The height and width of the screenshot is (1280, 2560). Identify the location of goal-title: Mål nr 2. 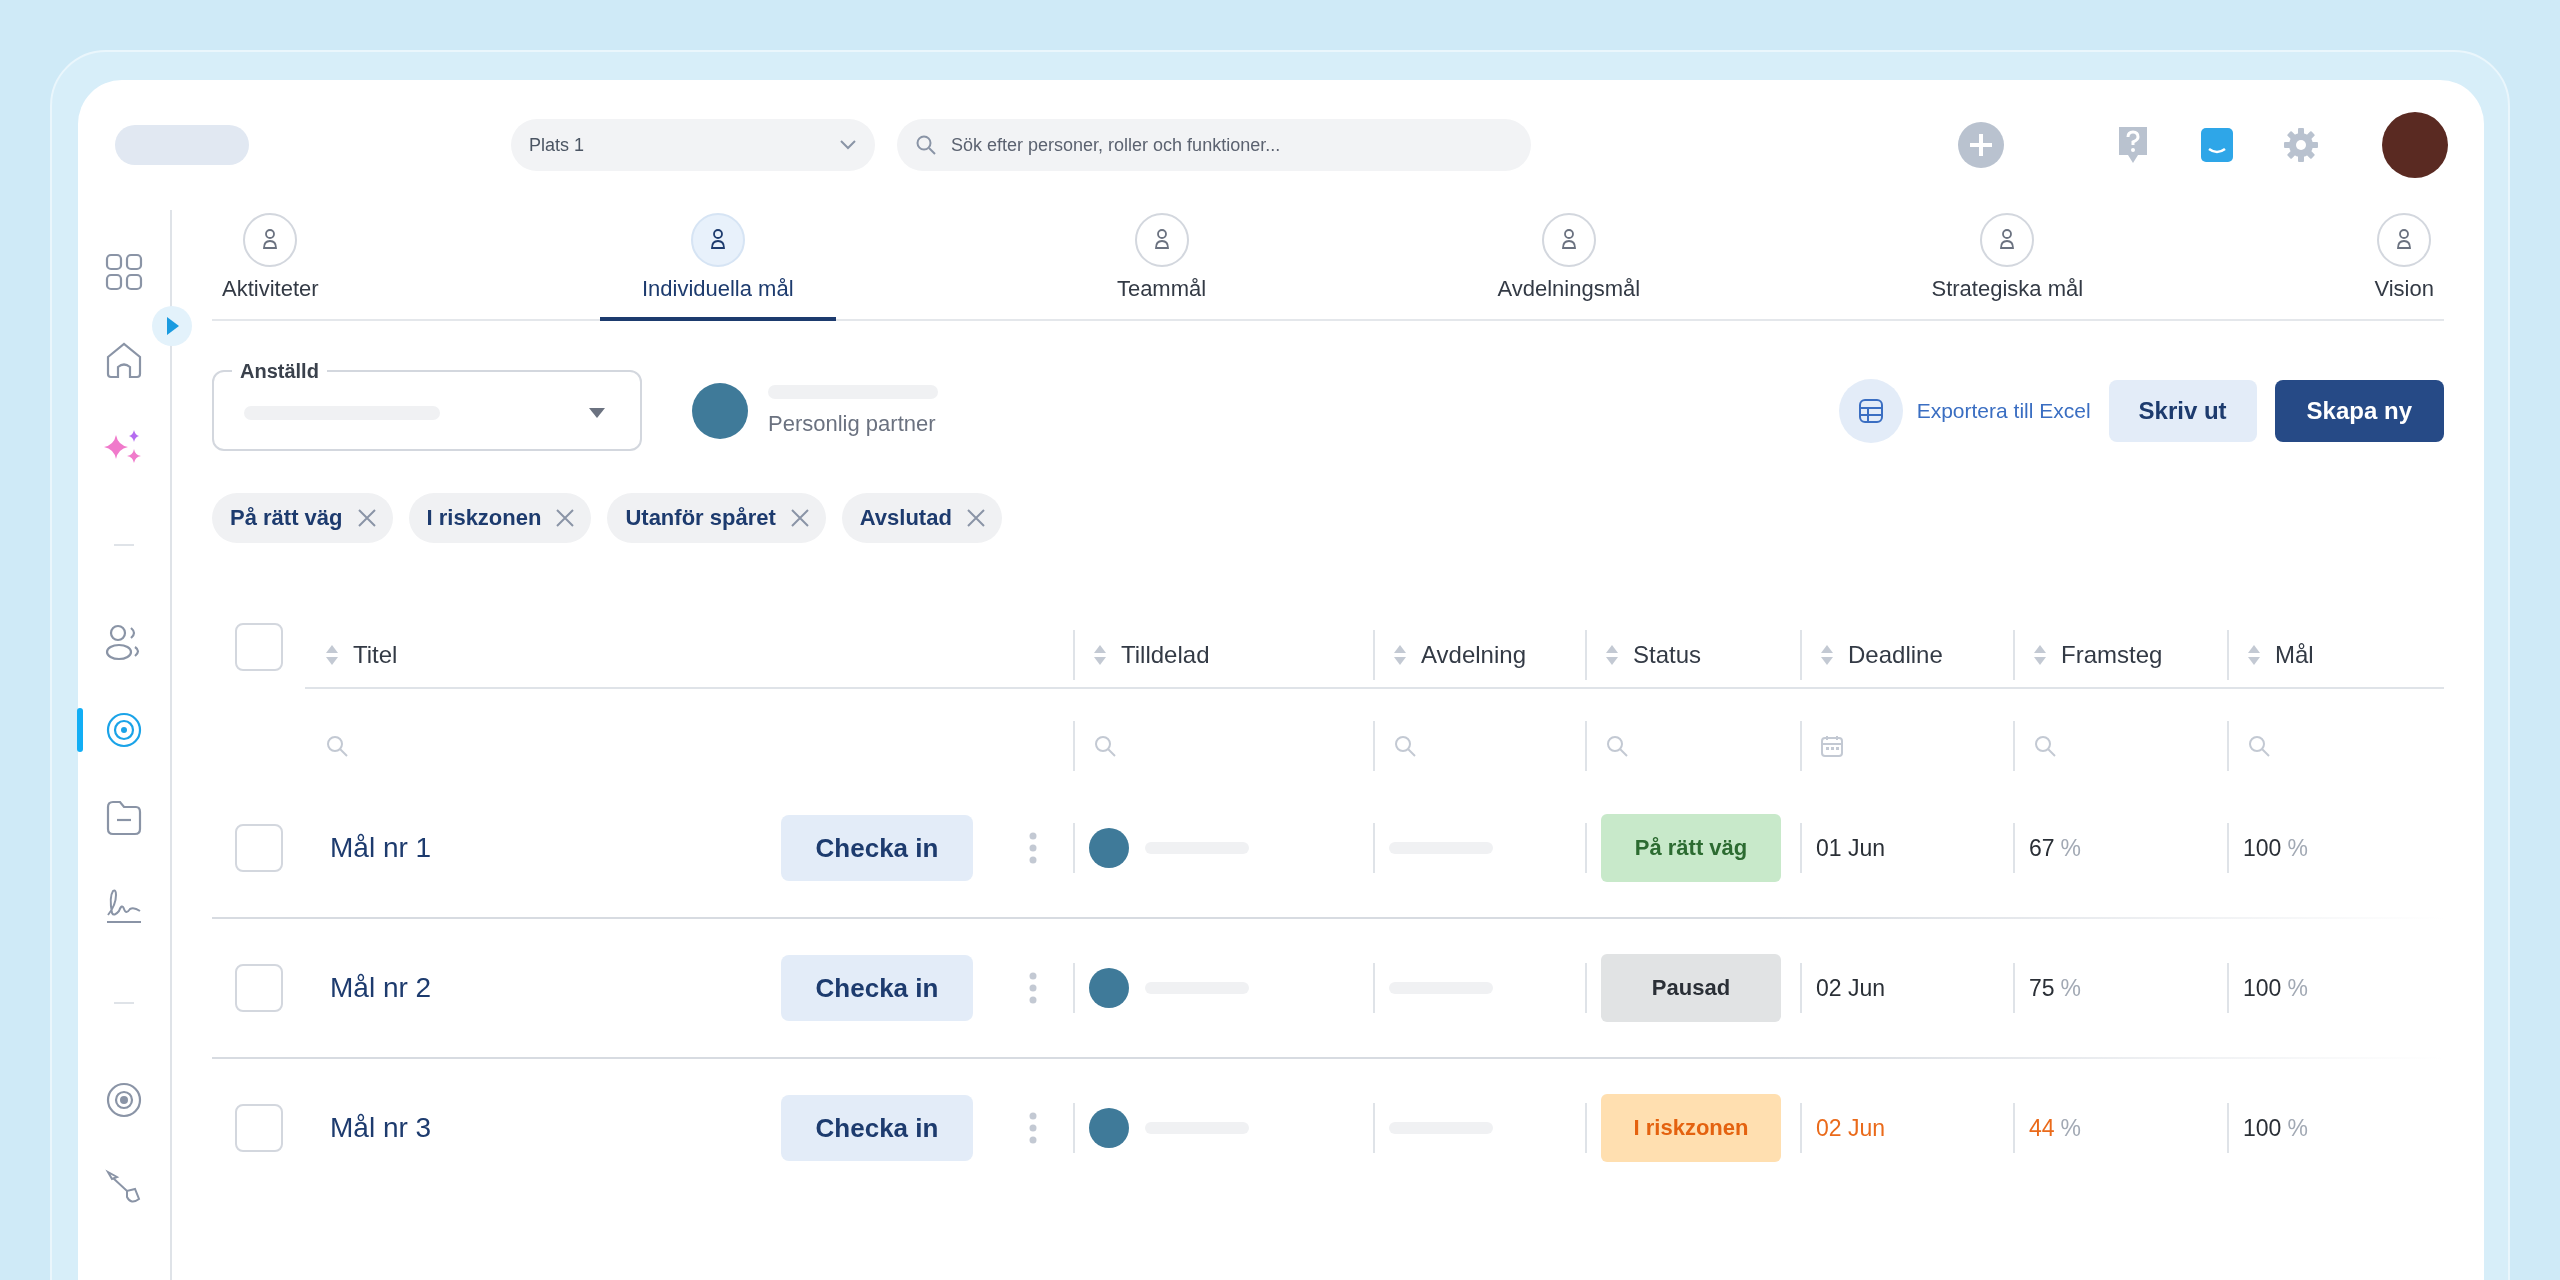
(381, 988).